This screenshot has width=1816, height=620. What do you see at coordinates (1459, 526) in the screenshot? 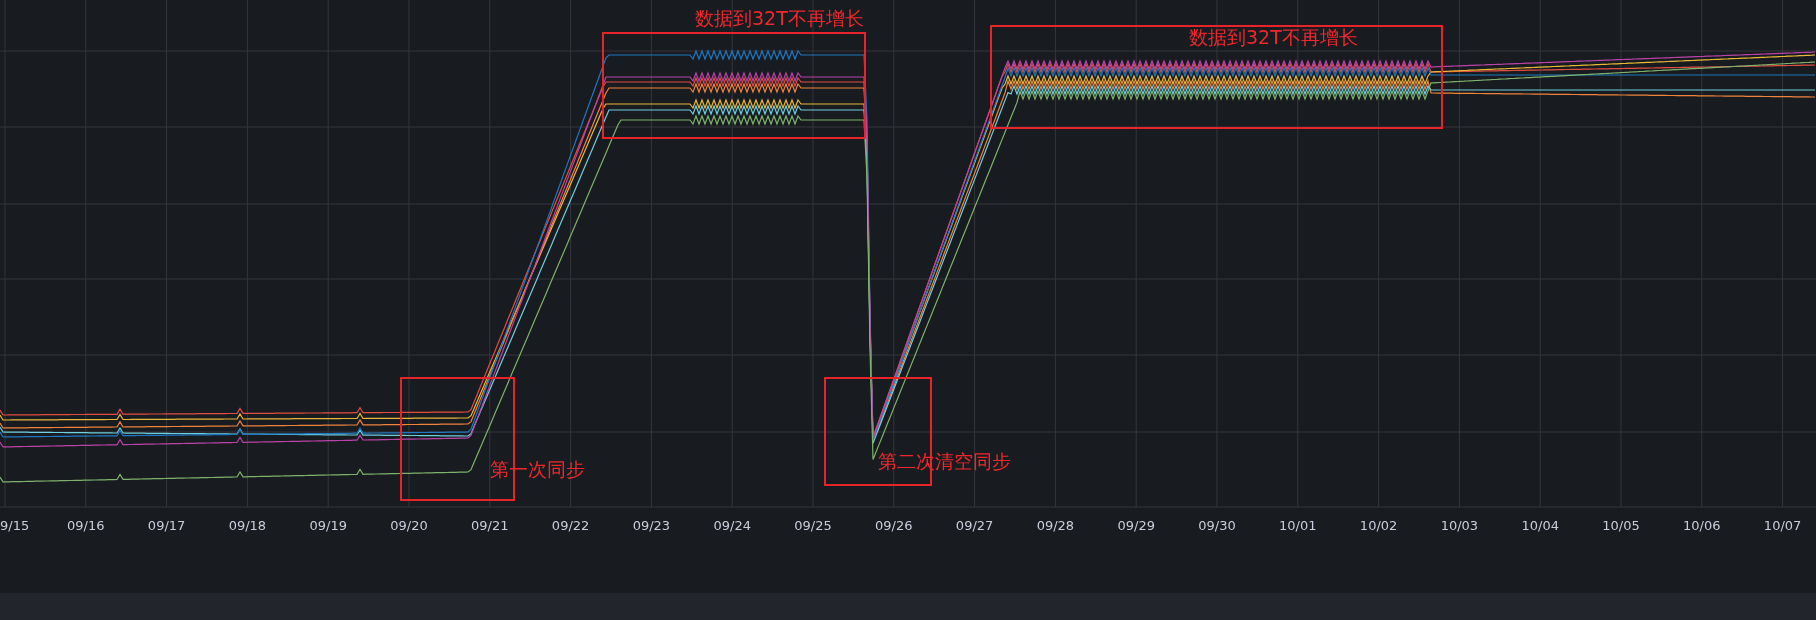
I see `axis-tick-label: 10/03` at bounding box center [1459, 526].